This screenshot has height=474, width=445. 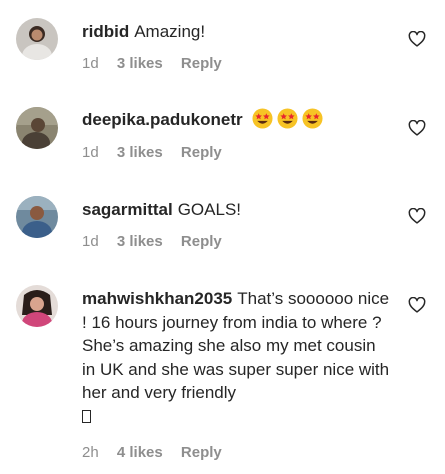 What do you see at coordinates (140, 452) in the screenshot?
I see `comment-likes: 4 likes` at bounding box center [140, 452].